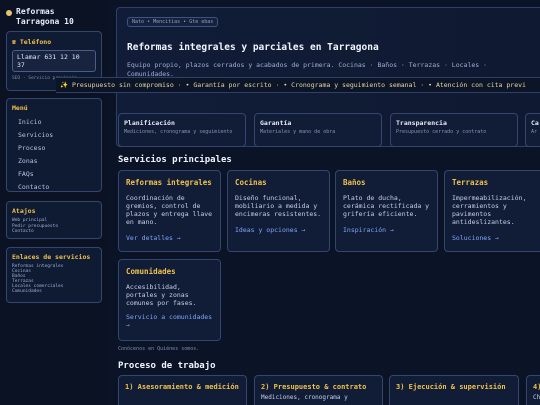  What do you see at coordinates (175, 160) in the screenshot?
I see `services-section-title: Servicios principales` at bounding box center [175, 160].